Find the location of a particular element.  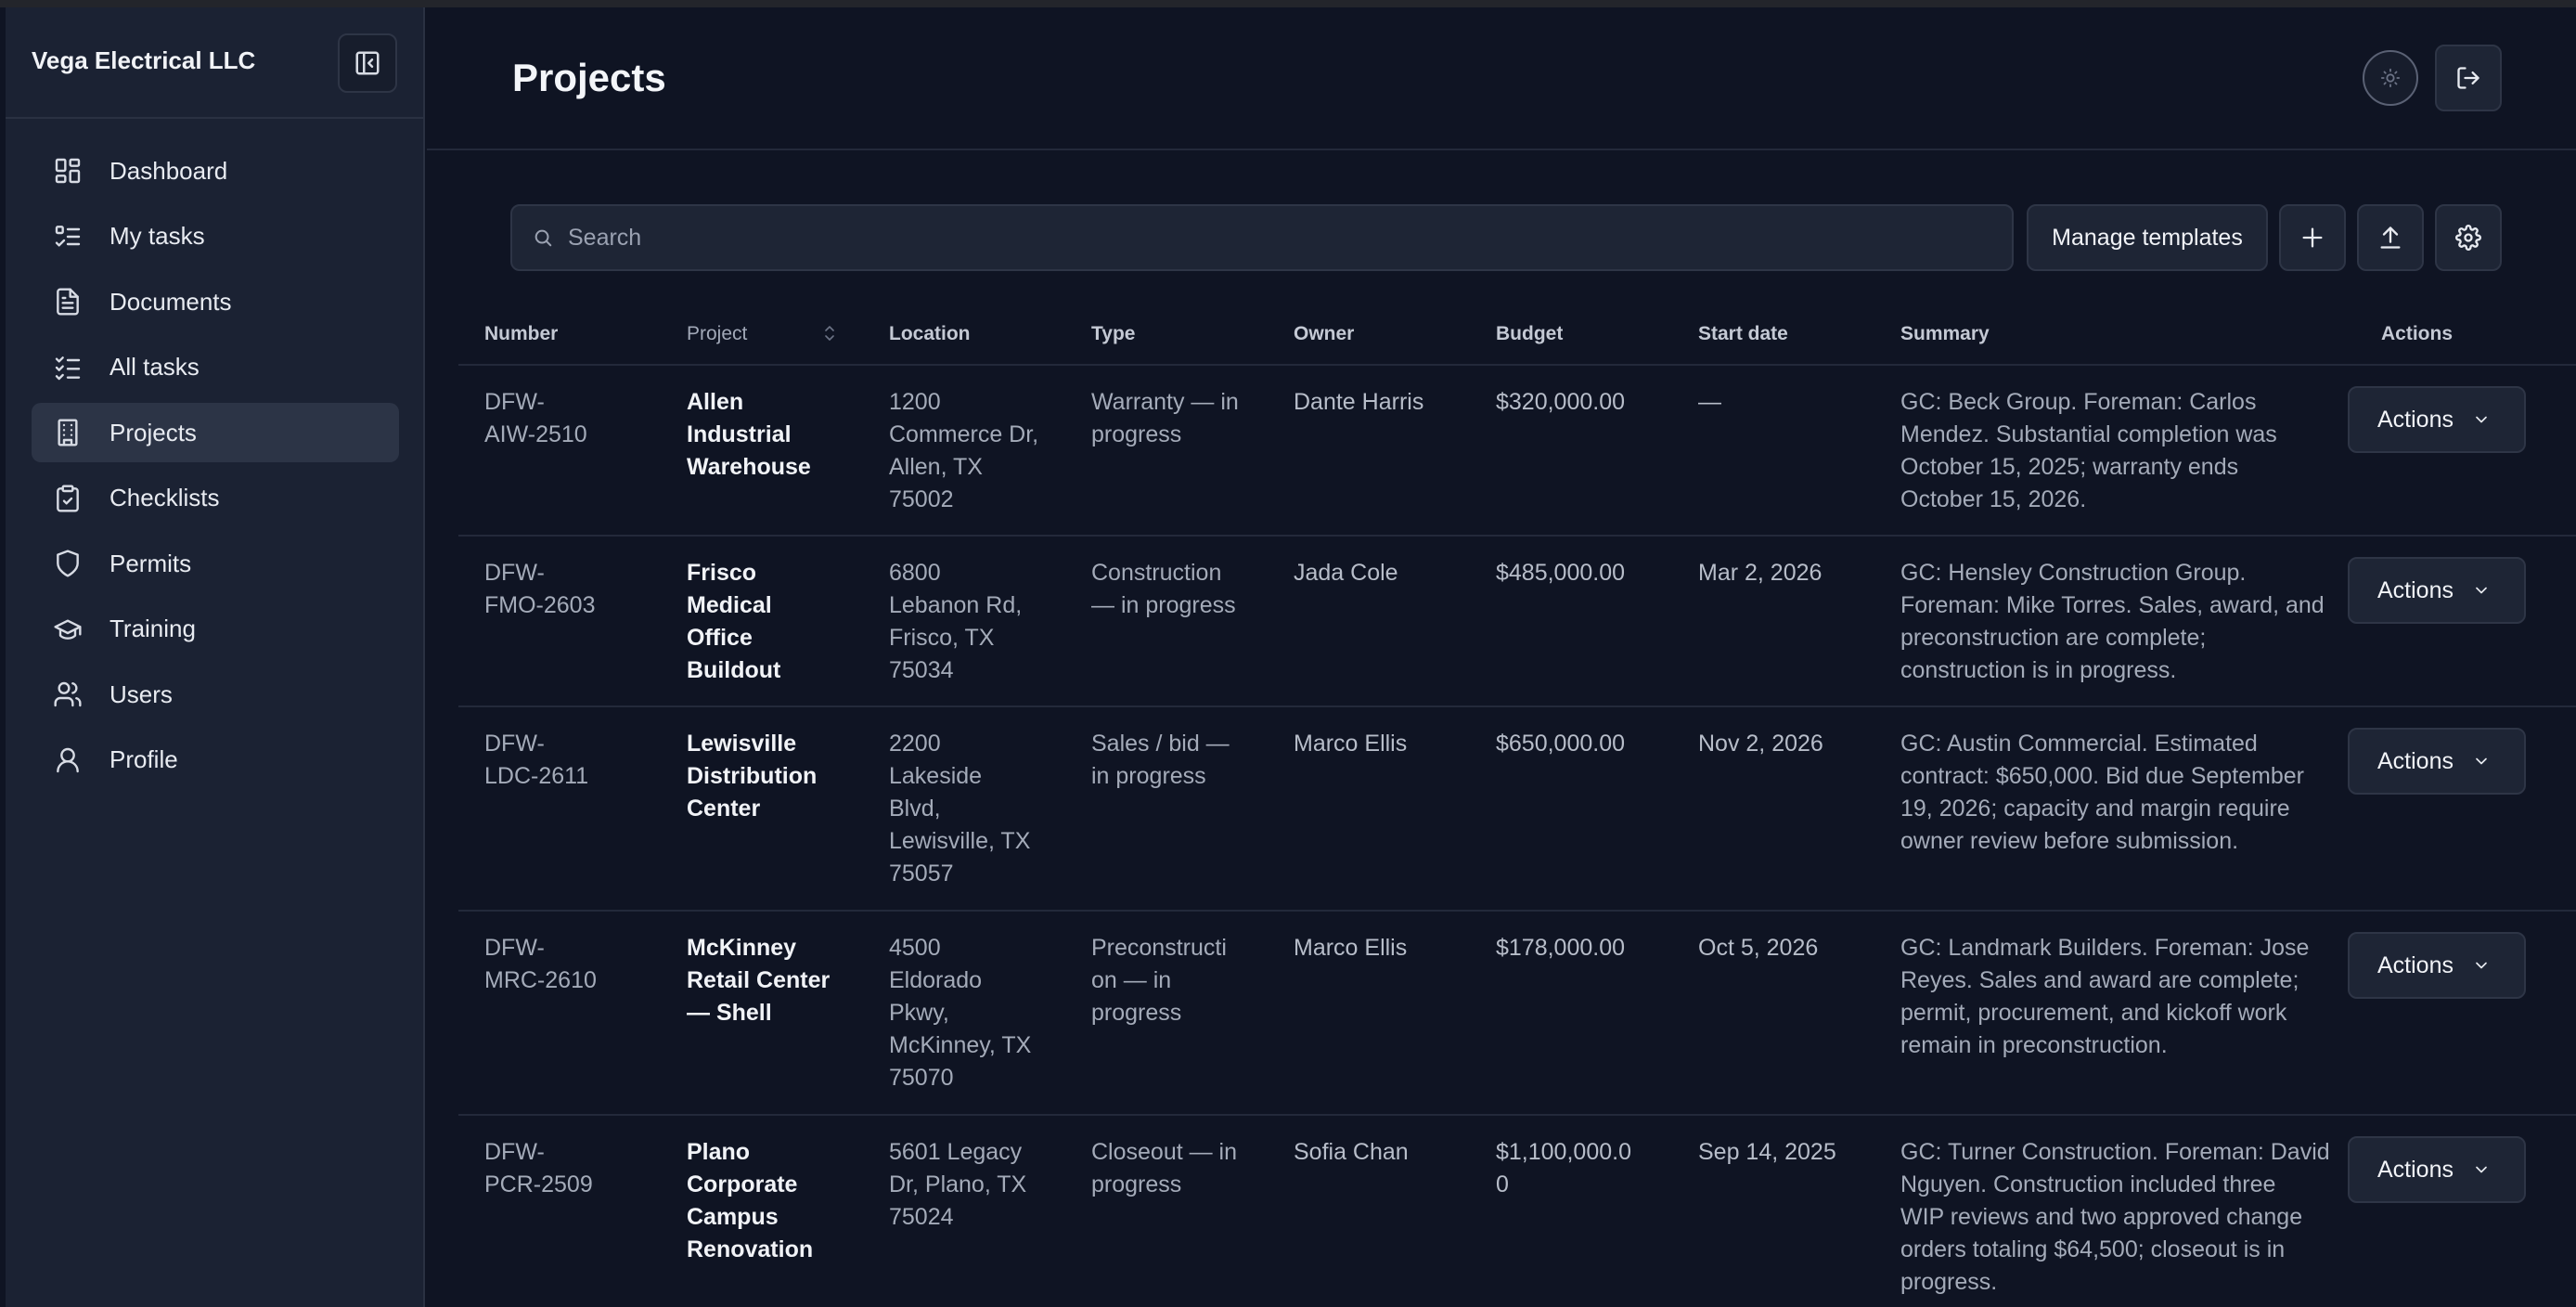

sidebar-item-label: Checklists is located at coordinates (165, 497).